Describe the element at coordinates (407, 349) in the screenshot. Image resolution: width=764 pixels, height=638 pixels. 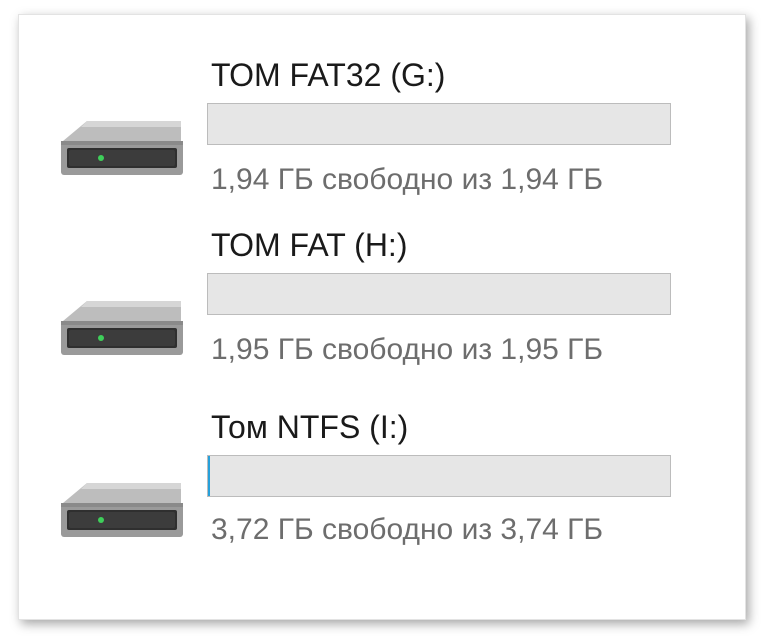
I see `free-space-text: 1,95 ГБ свободно из 1,95 ГБ` at that location.